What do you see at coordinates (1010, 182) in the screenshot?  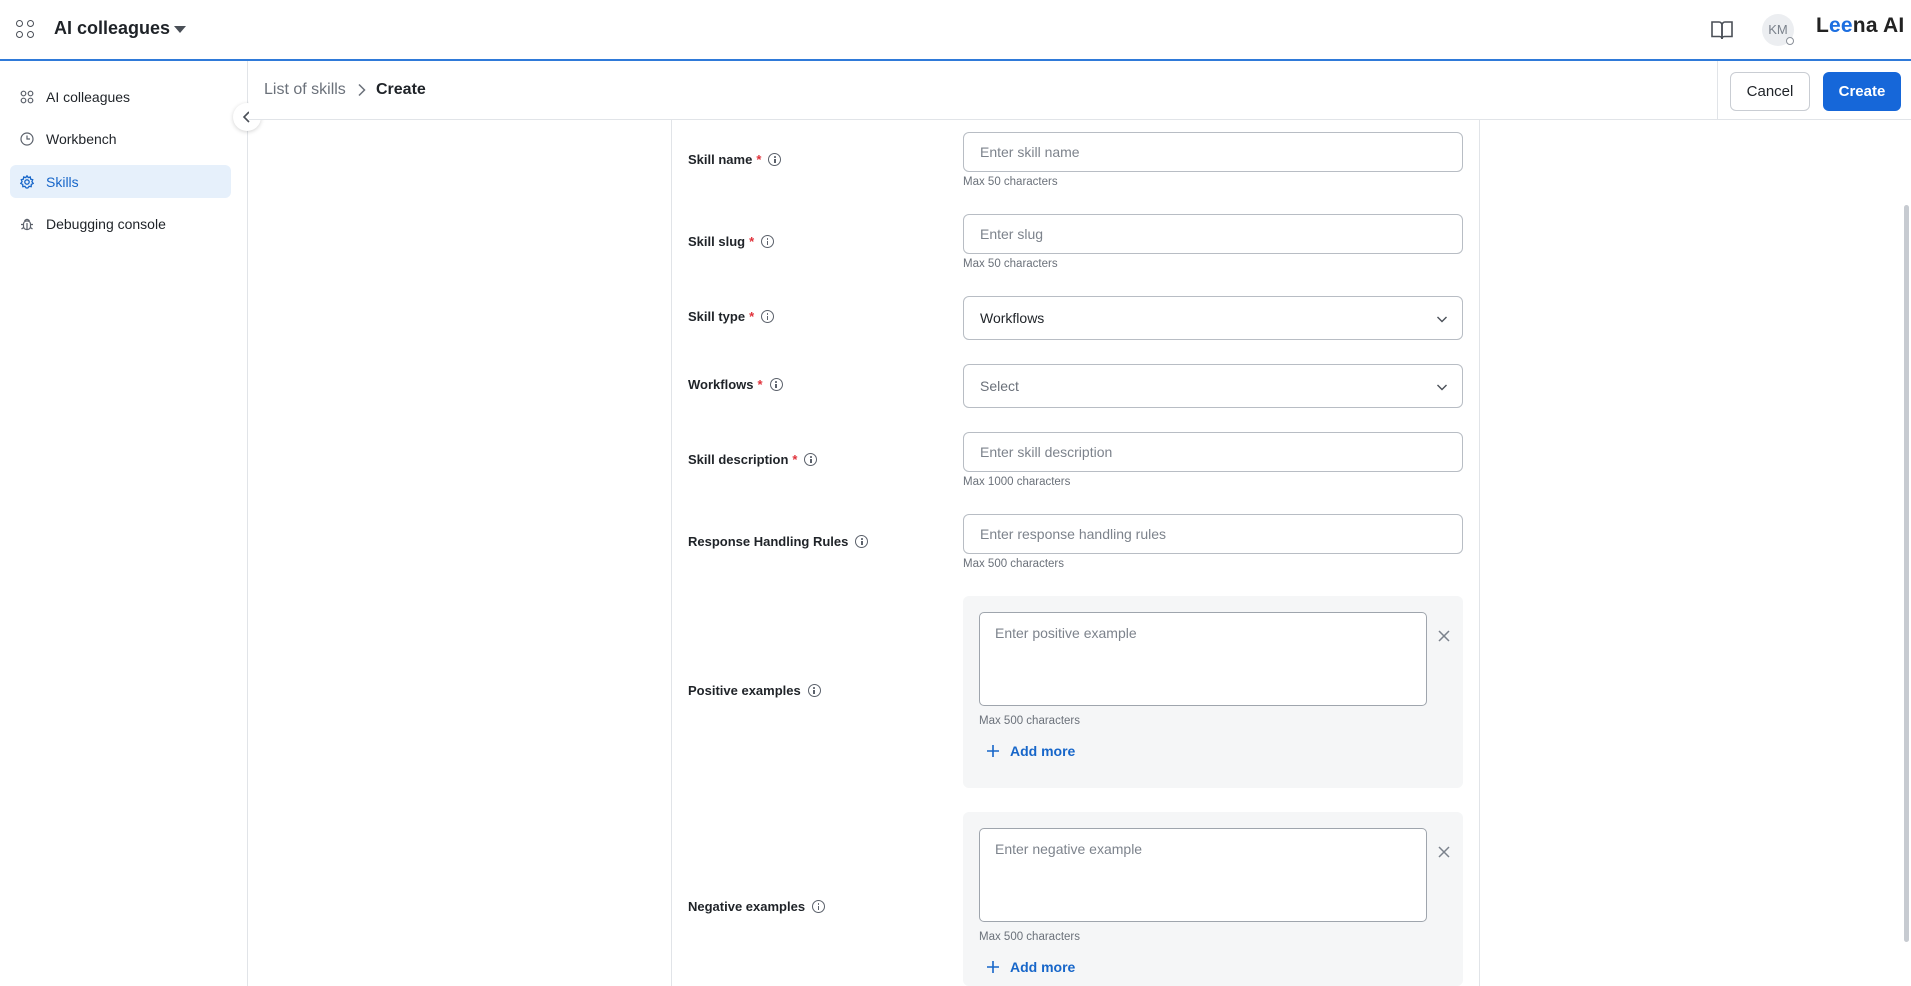 I see `skill-name-hint: Max 50 characters` at bounding box center [1010, 182].